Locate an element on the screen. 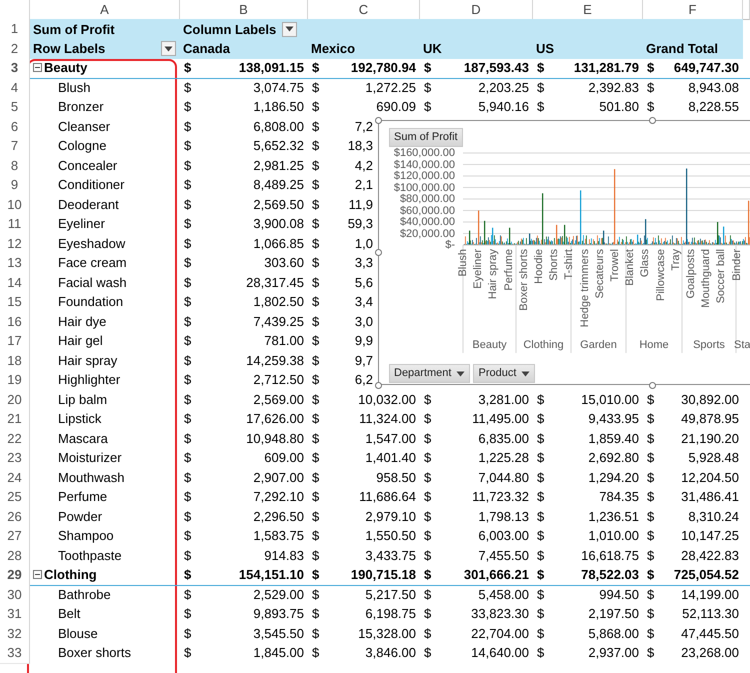 The height and width of the screenshot is (673, 750). cell-value: 9,433.95 is located at coordinates (613, 419).